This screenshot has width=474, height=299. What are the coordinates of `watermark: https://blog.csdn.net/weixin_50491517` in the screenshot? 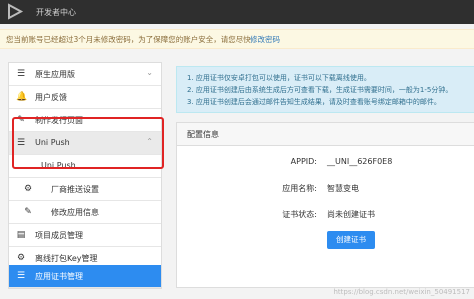 It's located at (401, 292).